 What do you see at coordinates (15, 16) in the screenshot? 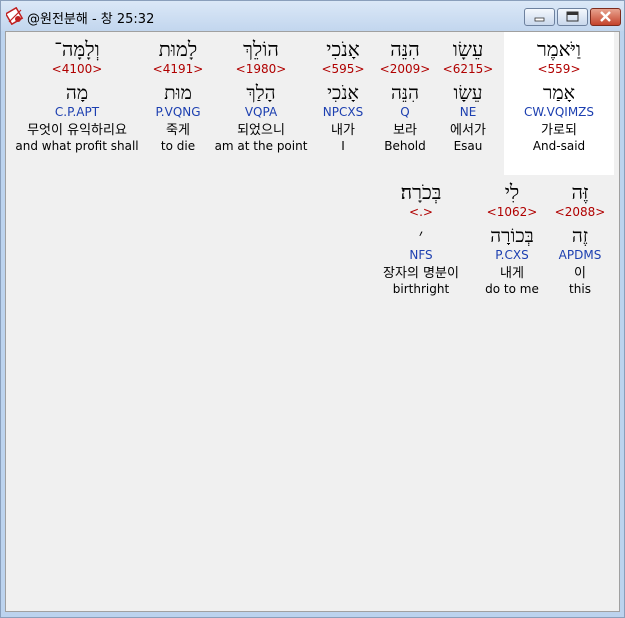
I see `bible-app-icon` at bounding box center [15, 16].